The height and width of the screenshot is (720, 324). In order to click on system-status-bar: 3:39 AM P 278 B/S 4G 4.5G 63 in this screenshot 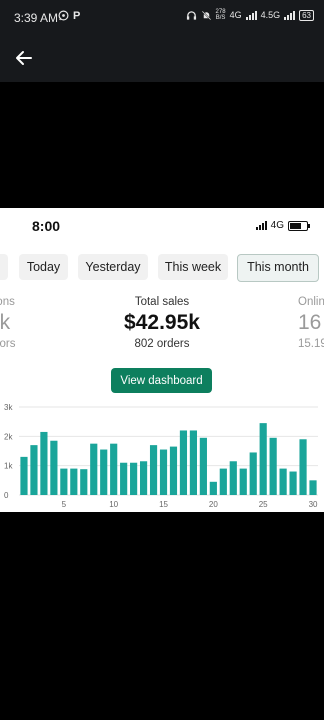, I will do `click(162, 17)`.